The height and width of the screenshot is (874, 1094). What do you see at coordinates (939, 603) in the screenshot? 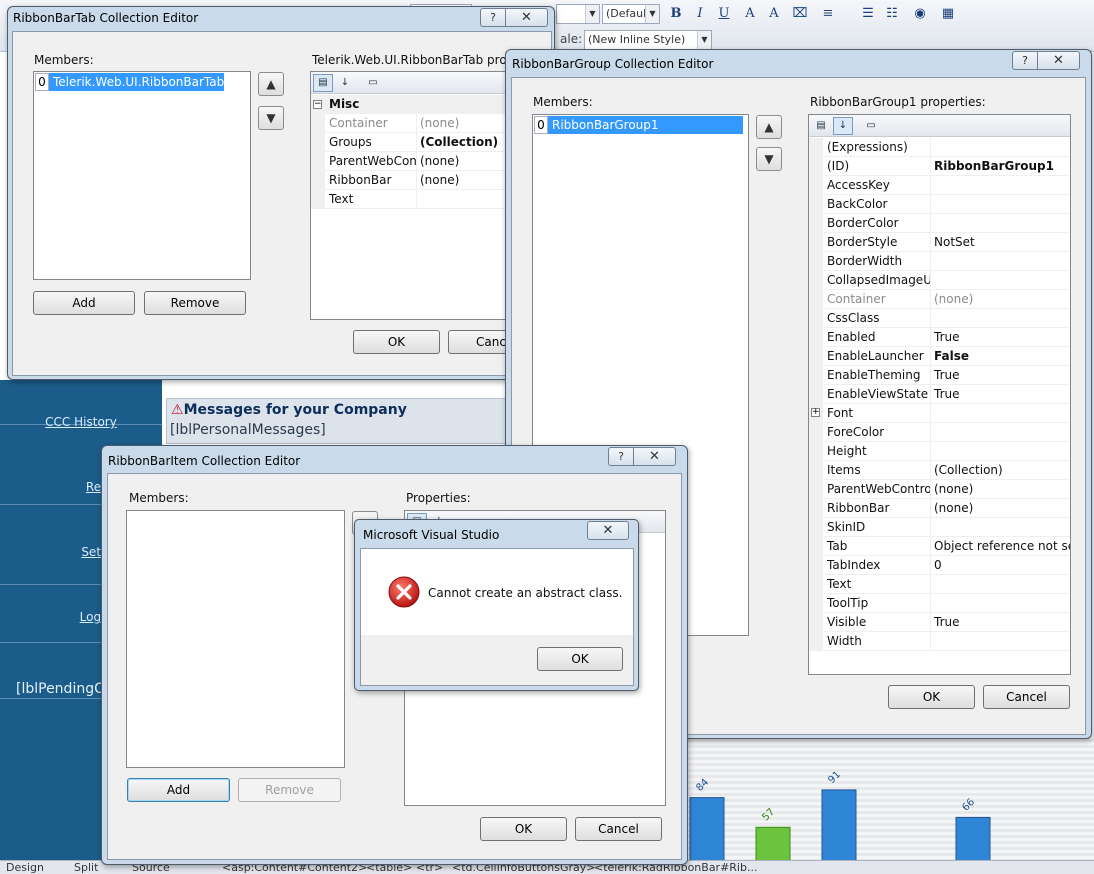
I see `property-row: ToolTip` at bounding box center [939, 603].